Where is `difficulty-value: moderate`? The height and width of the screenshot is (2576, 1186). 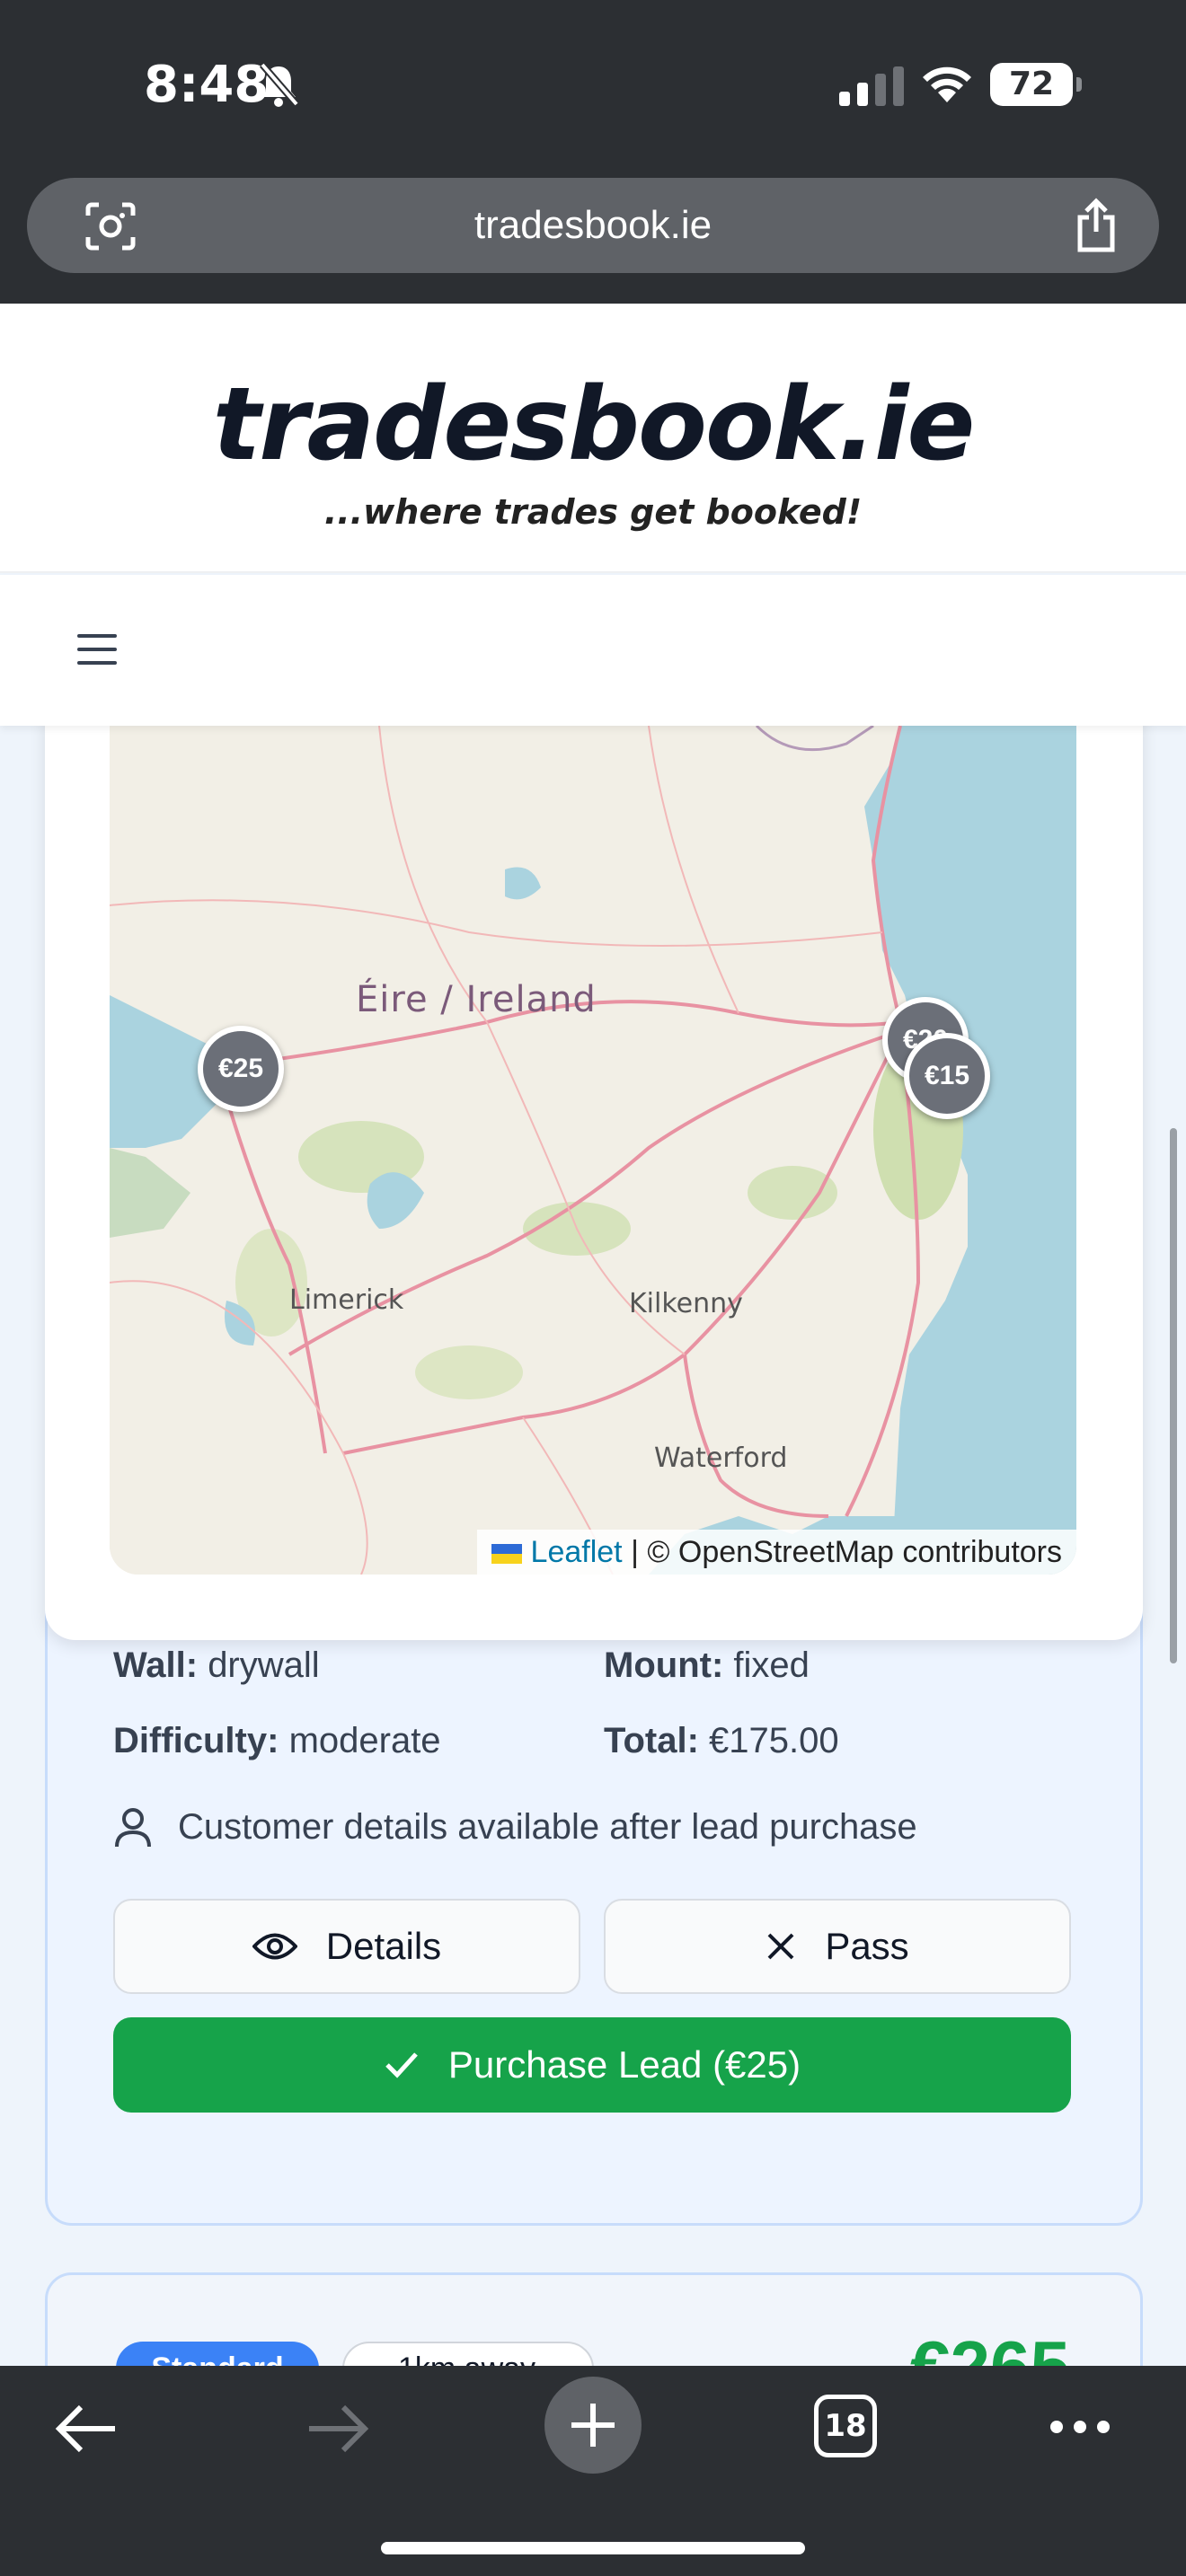
difficulty-value: moderate is located at coordinates (364, 1740).